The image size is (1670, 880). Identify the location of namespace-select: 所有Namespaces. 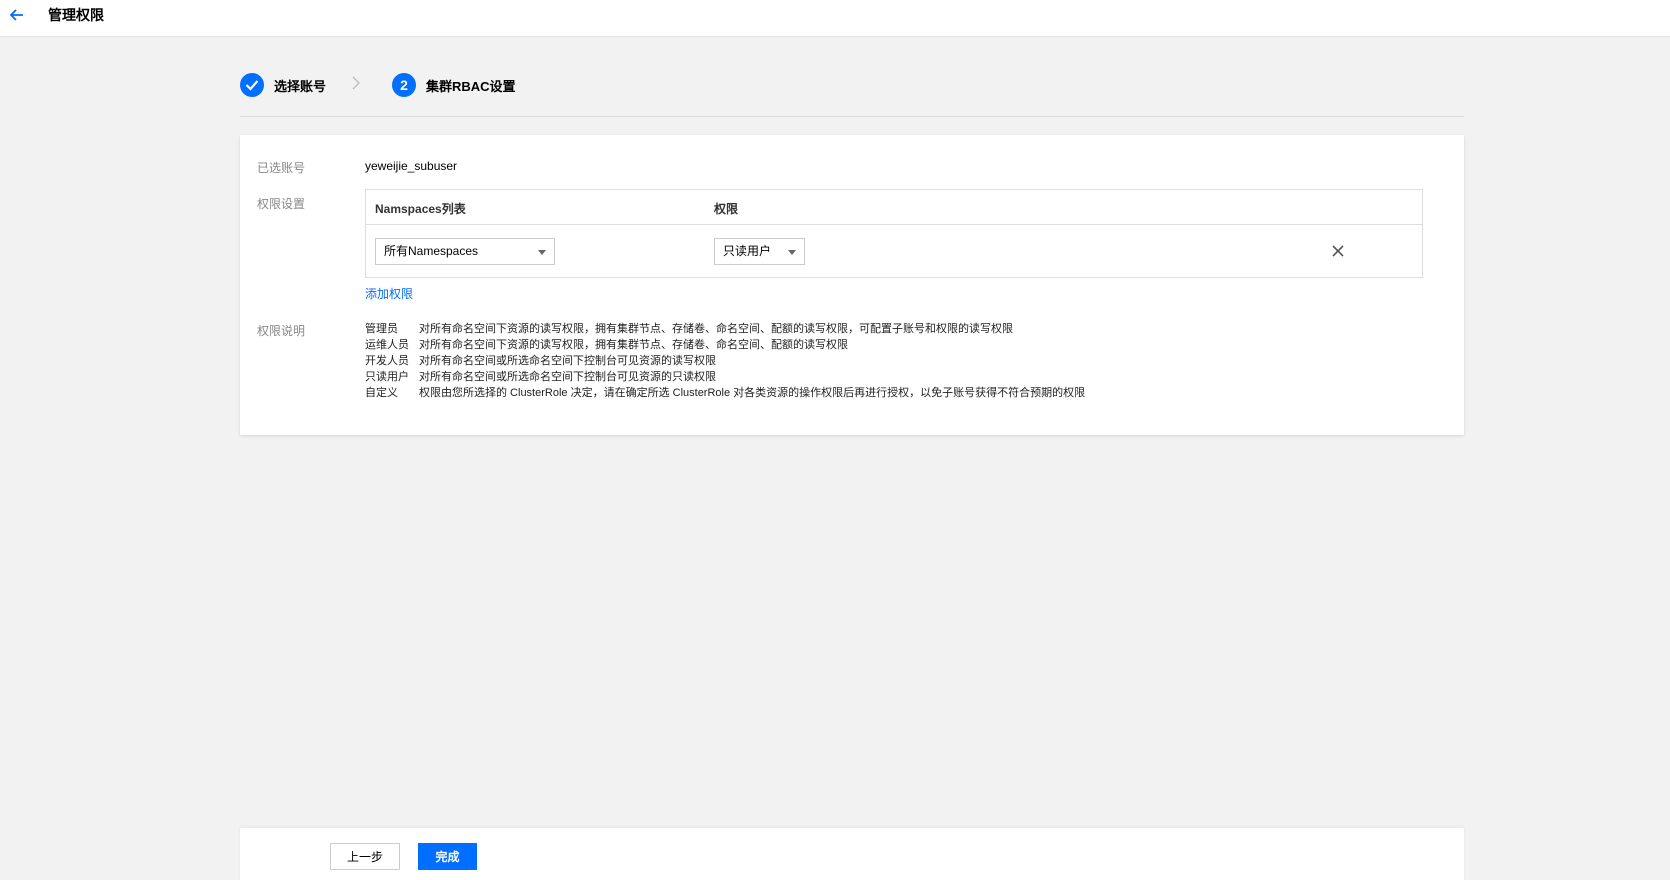
(465, 251).